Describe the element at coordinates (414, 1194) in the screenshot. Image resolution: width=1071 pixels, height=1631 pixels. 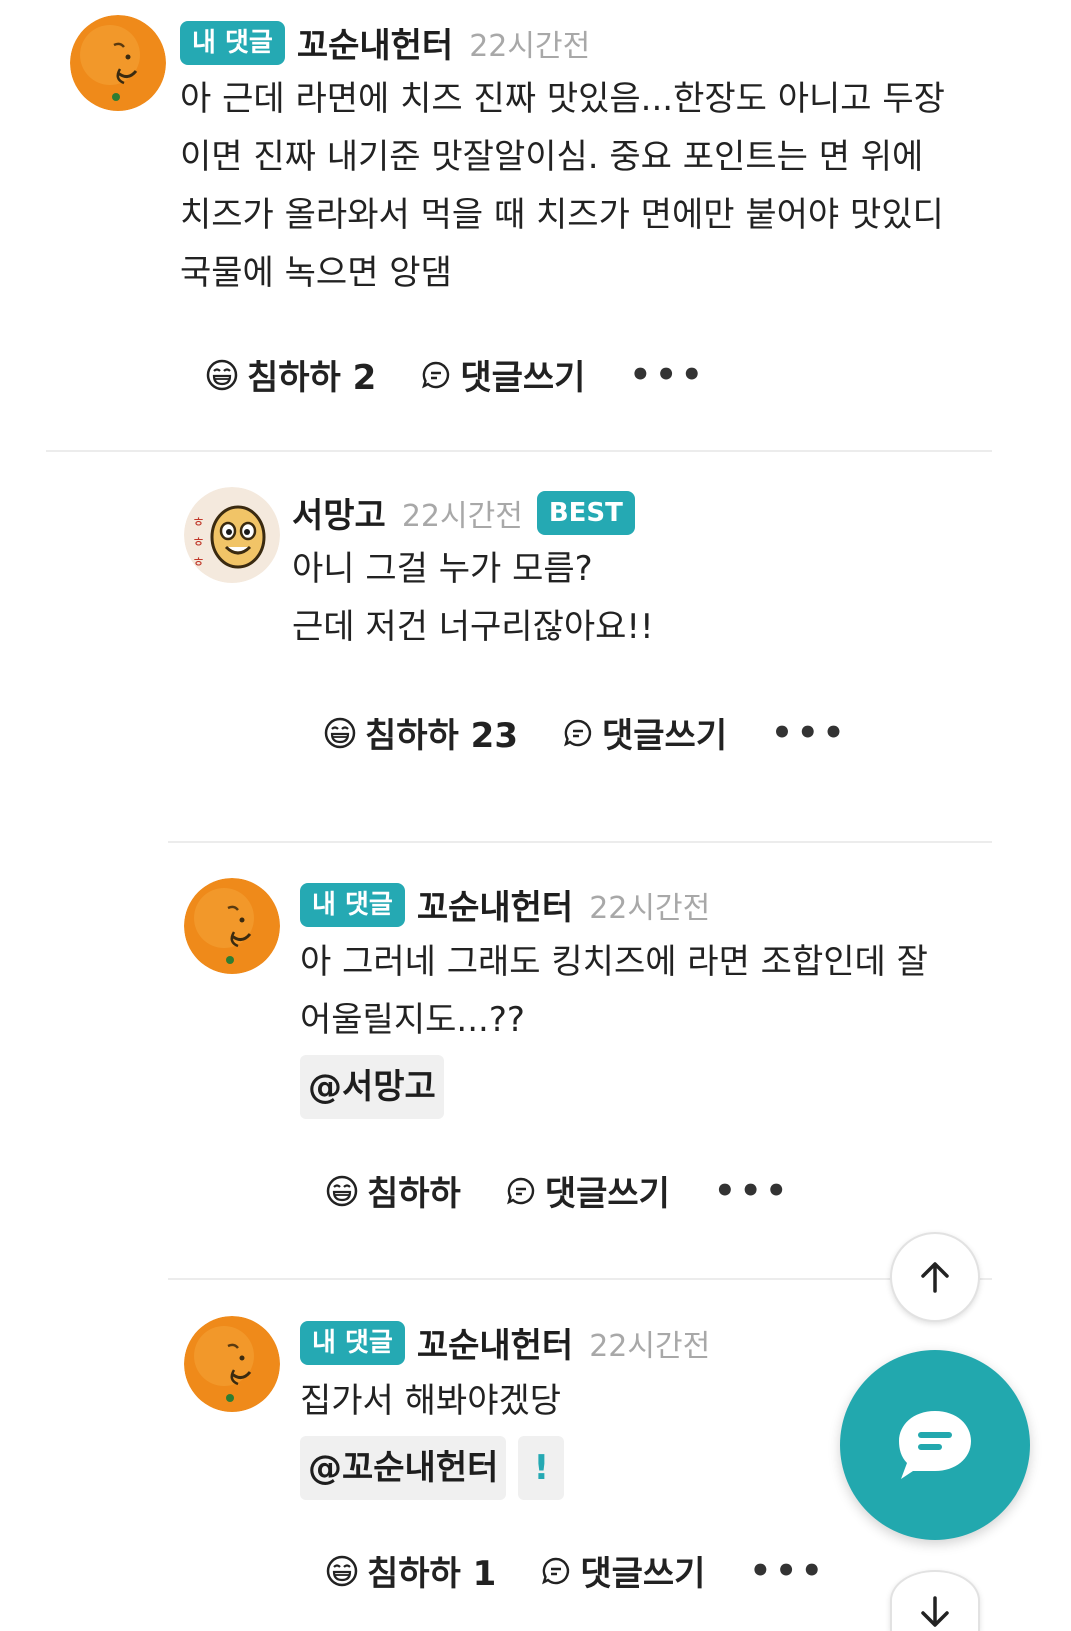
I see `like-count: 침하하` at that location.